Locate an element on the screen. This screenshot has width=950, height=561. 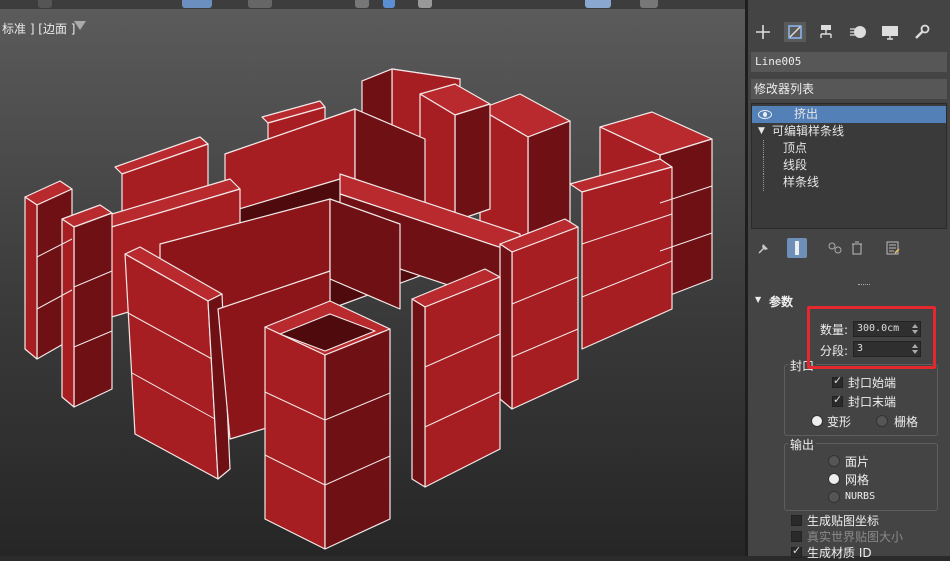
show-end-result-icon is located at coordinates (797, 248).